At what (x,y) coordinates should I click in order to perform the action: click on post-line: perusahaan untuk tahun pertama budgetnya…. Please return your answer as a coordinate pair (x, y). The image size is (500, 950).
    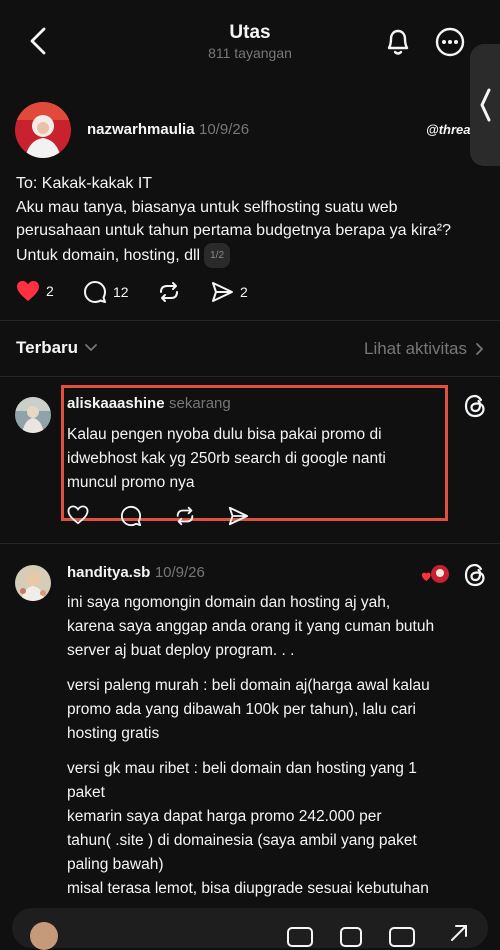
    Looking at the image, I should click on (233, 230).